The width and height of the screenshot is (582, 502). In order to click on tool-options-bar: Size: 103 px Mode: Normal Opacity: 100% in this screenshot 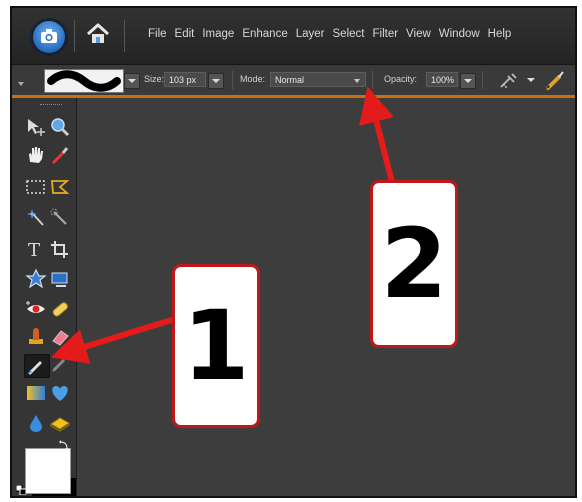, I will do `click(293, 81)`.